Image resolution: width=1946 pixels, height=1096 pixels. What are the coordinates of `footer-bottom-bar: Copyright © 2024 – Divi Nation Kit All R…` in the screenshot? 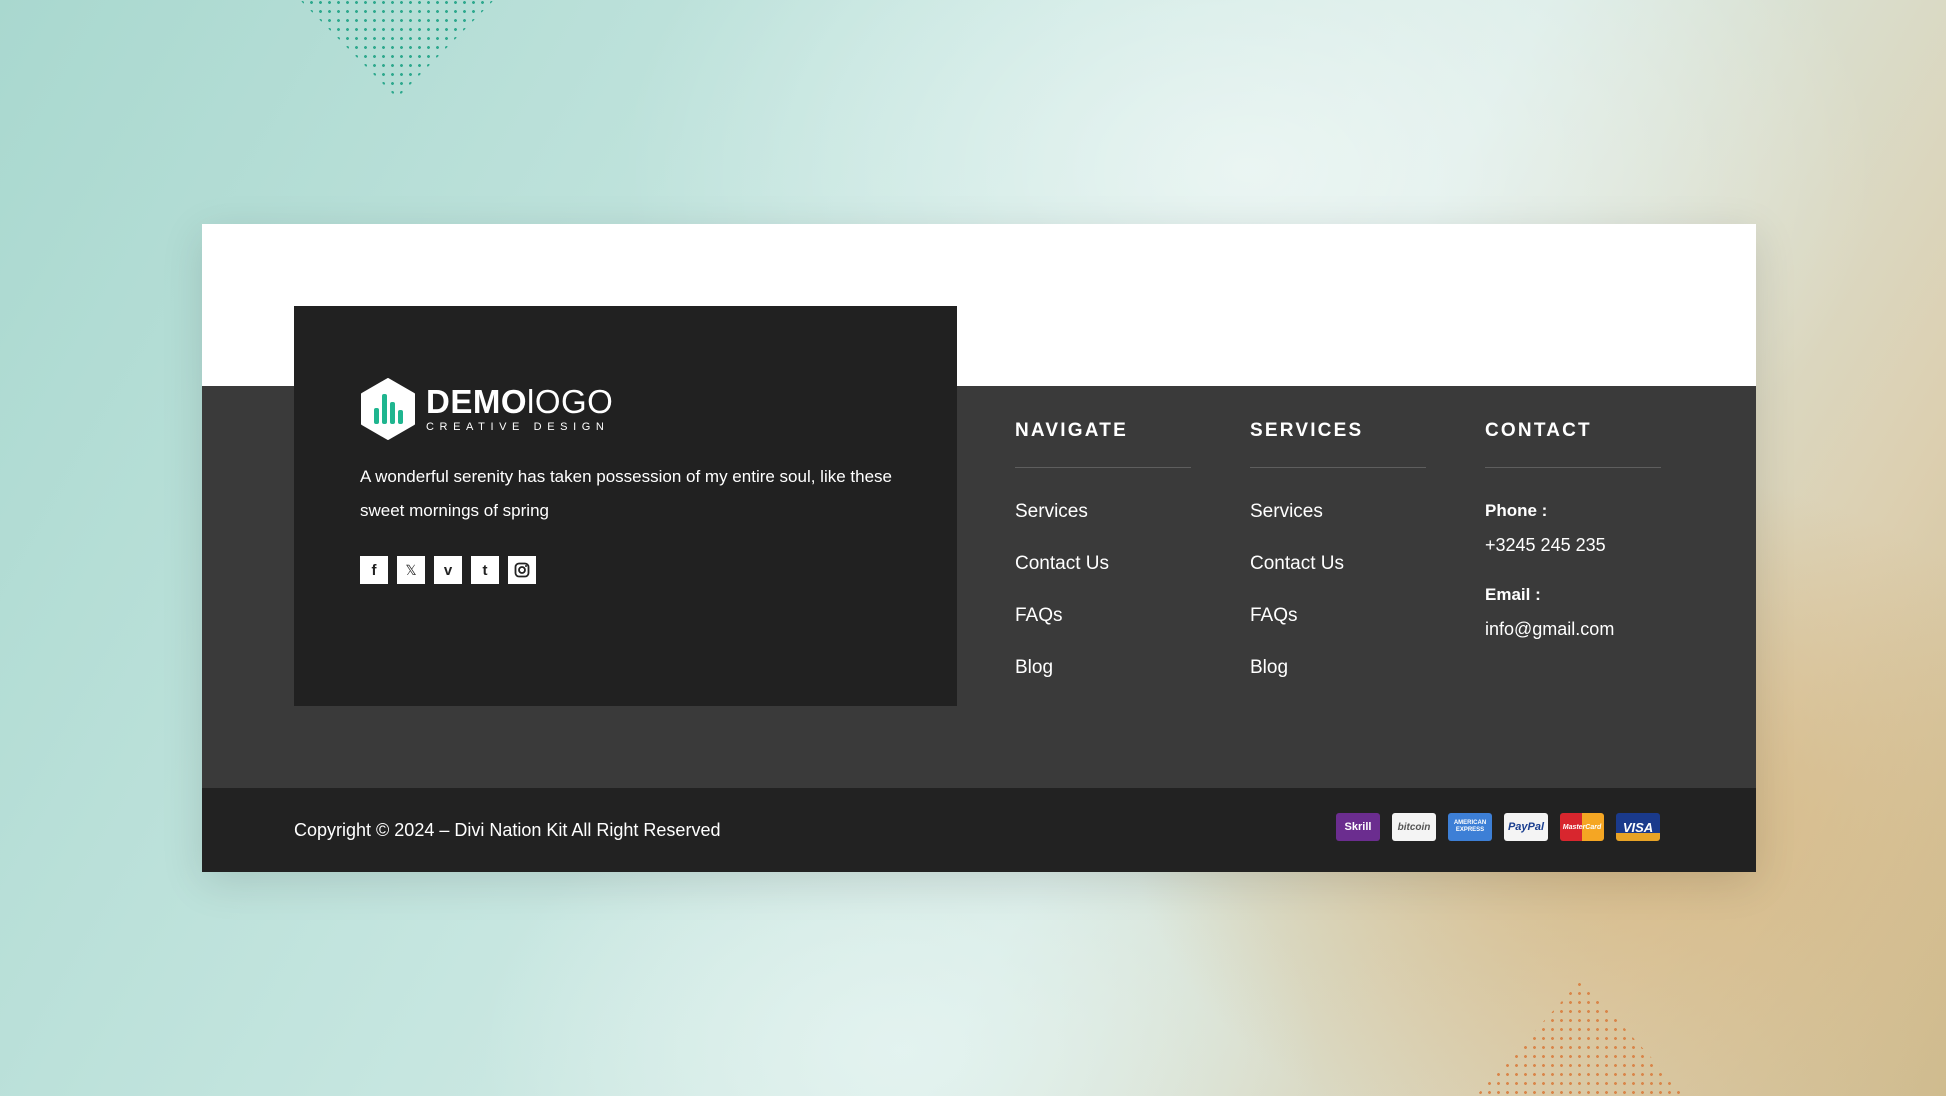 It's located at (979, 830).